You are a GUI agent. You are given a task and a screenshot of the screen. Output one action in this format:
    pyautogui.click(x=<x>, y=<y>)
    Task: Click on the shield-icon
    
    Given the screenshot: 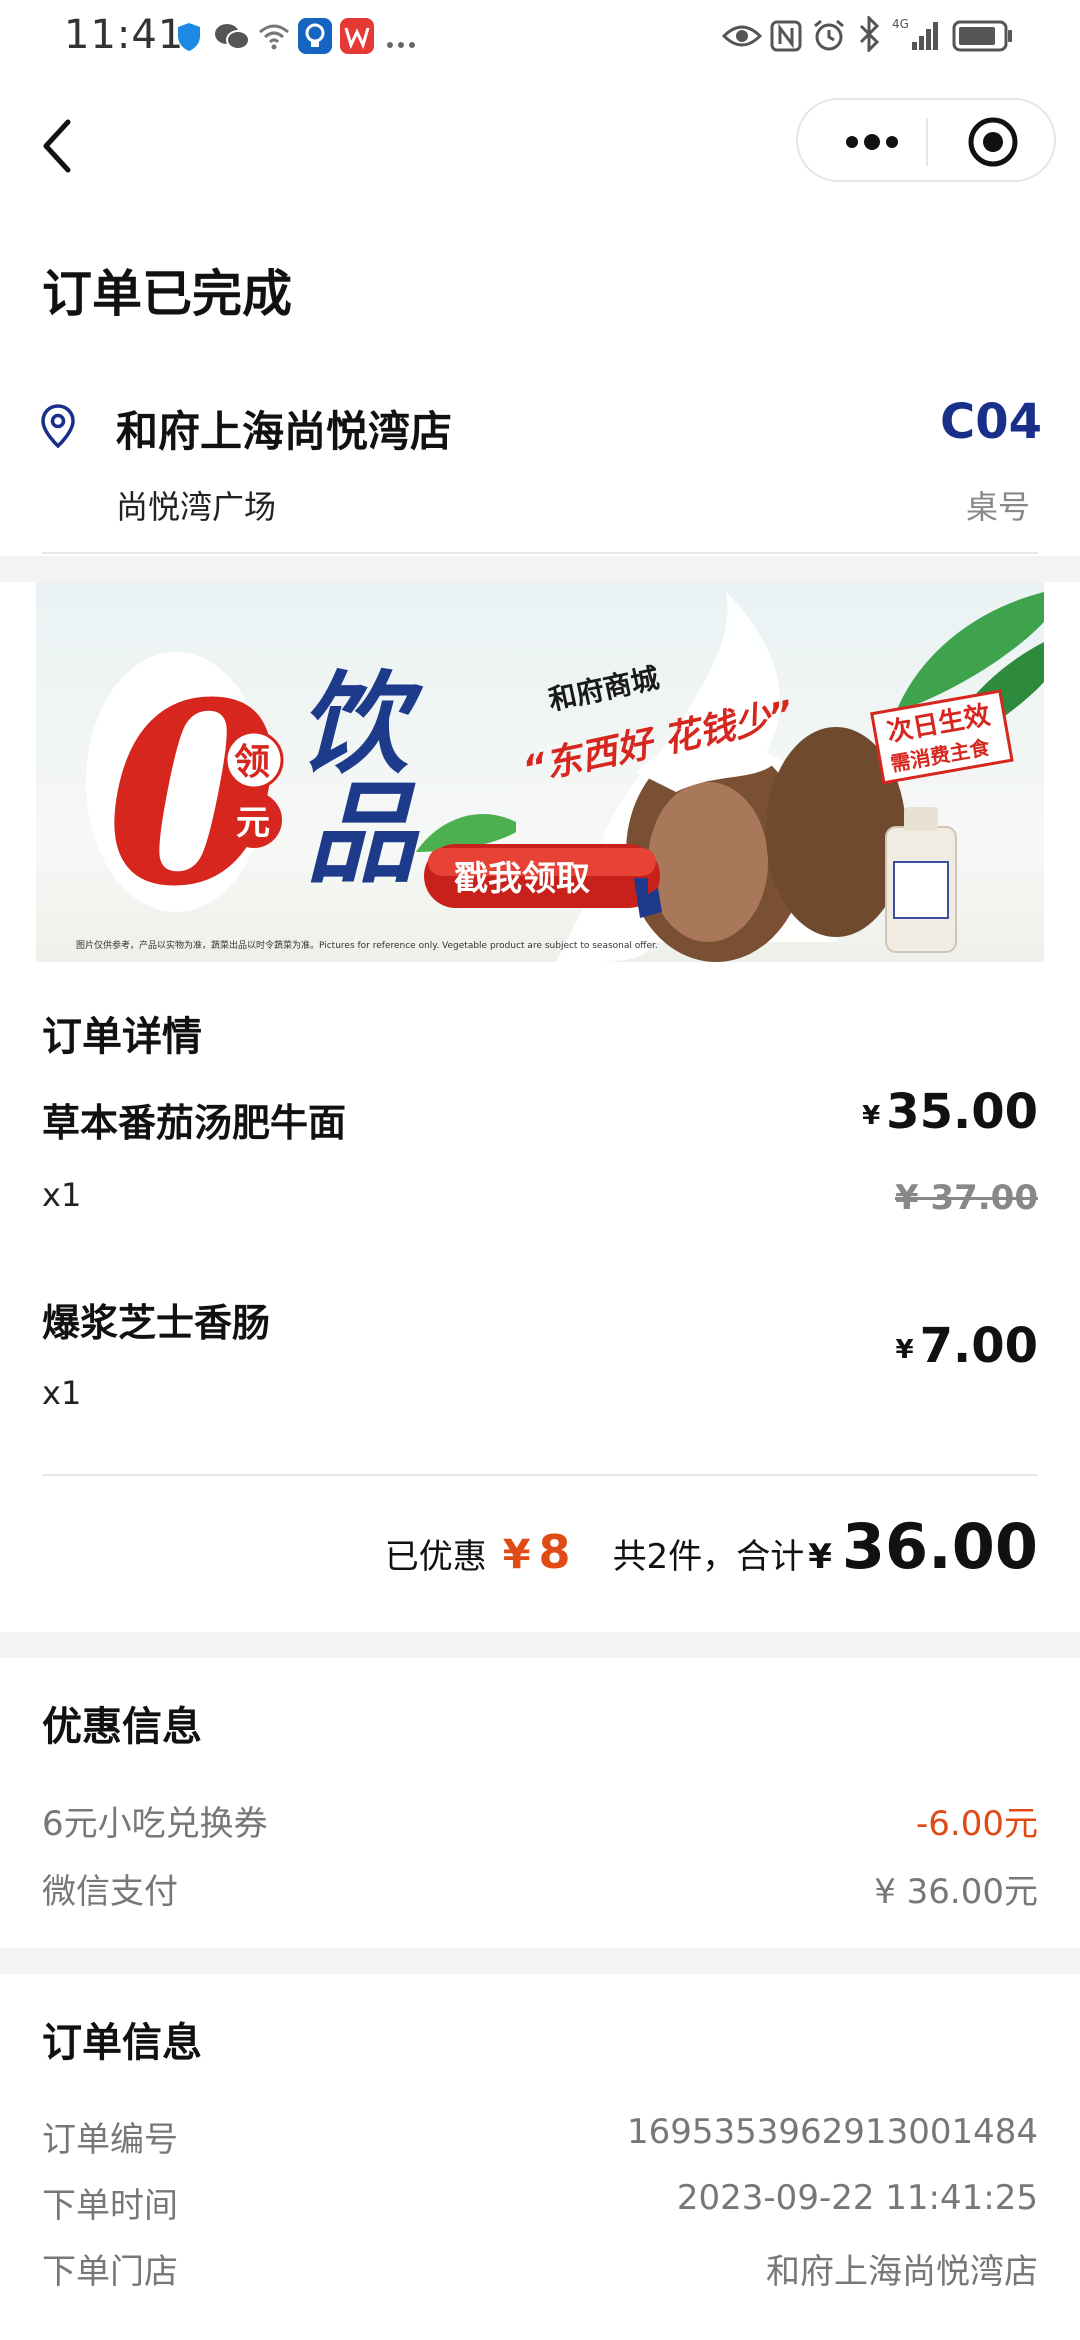 What is the action you would take?
    pyautogui.click(x=189, y=39)
    